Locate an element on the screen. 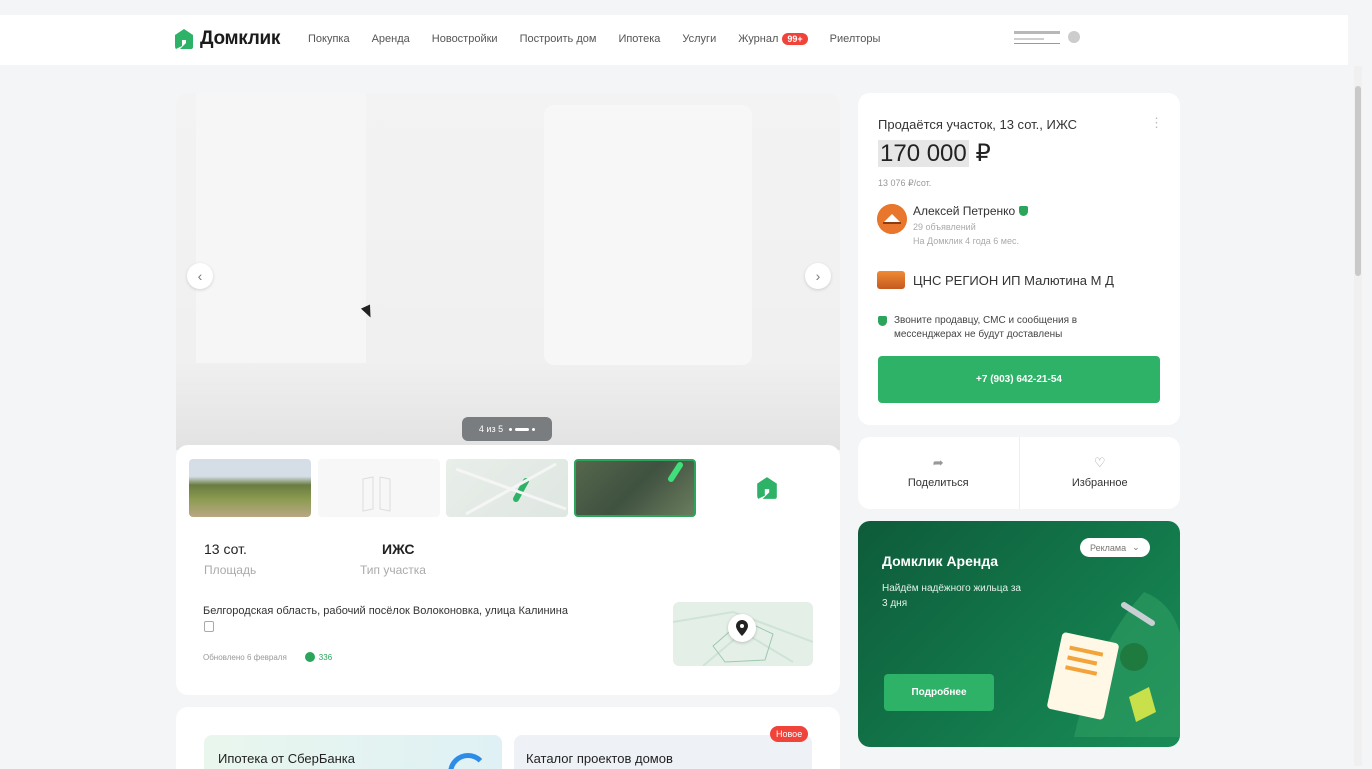 Image resolution: width=1372 pixels, height=769 pixels. info-icon is located at coordinates (1074, 37).